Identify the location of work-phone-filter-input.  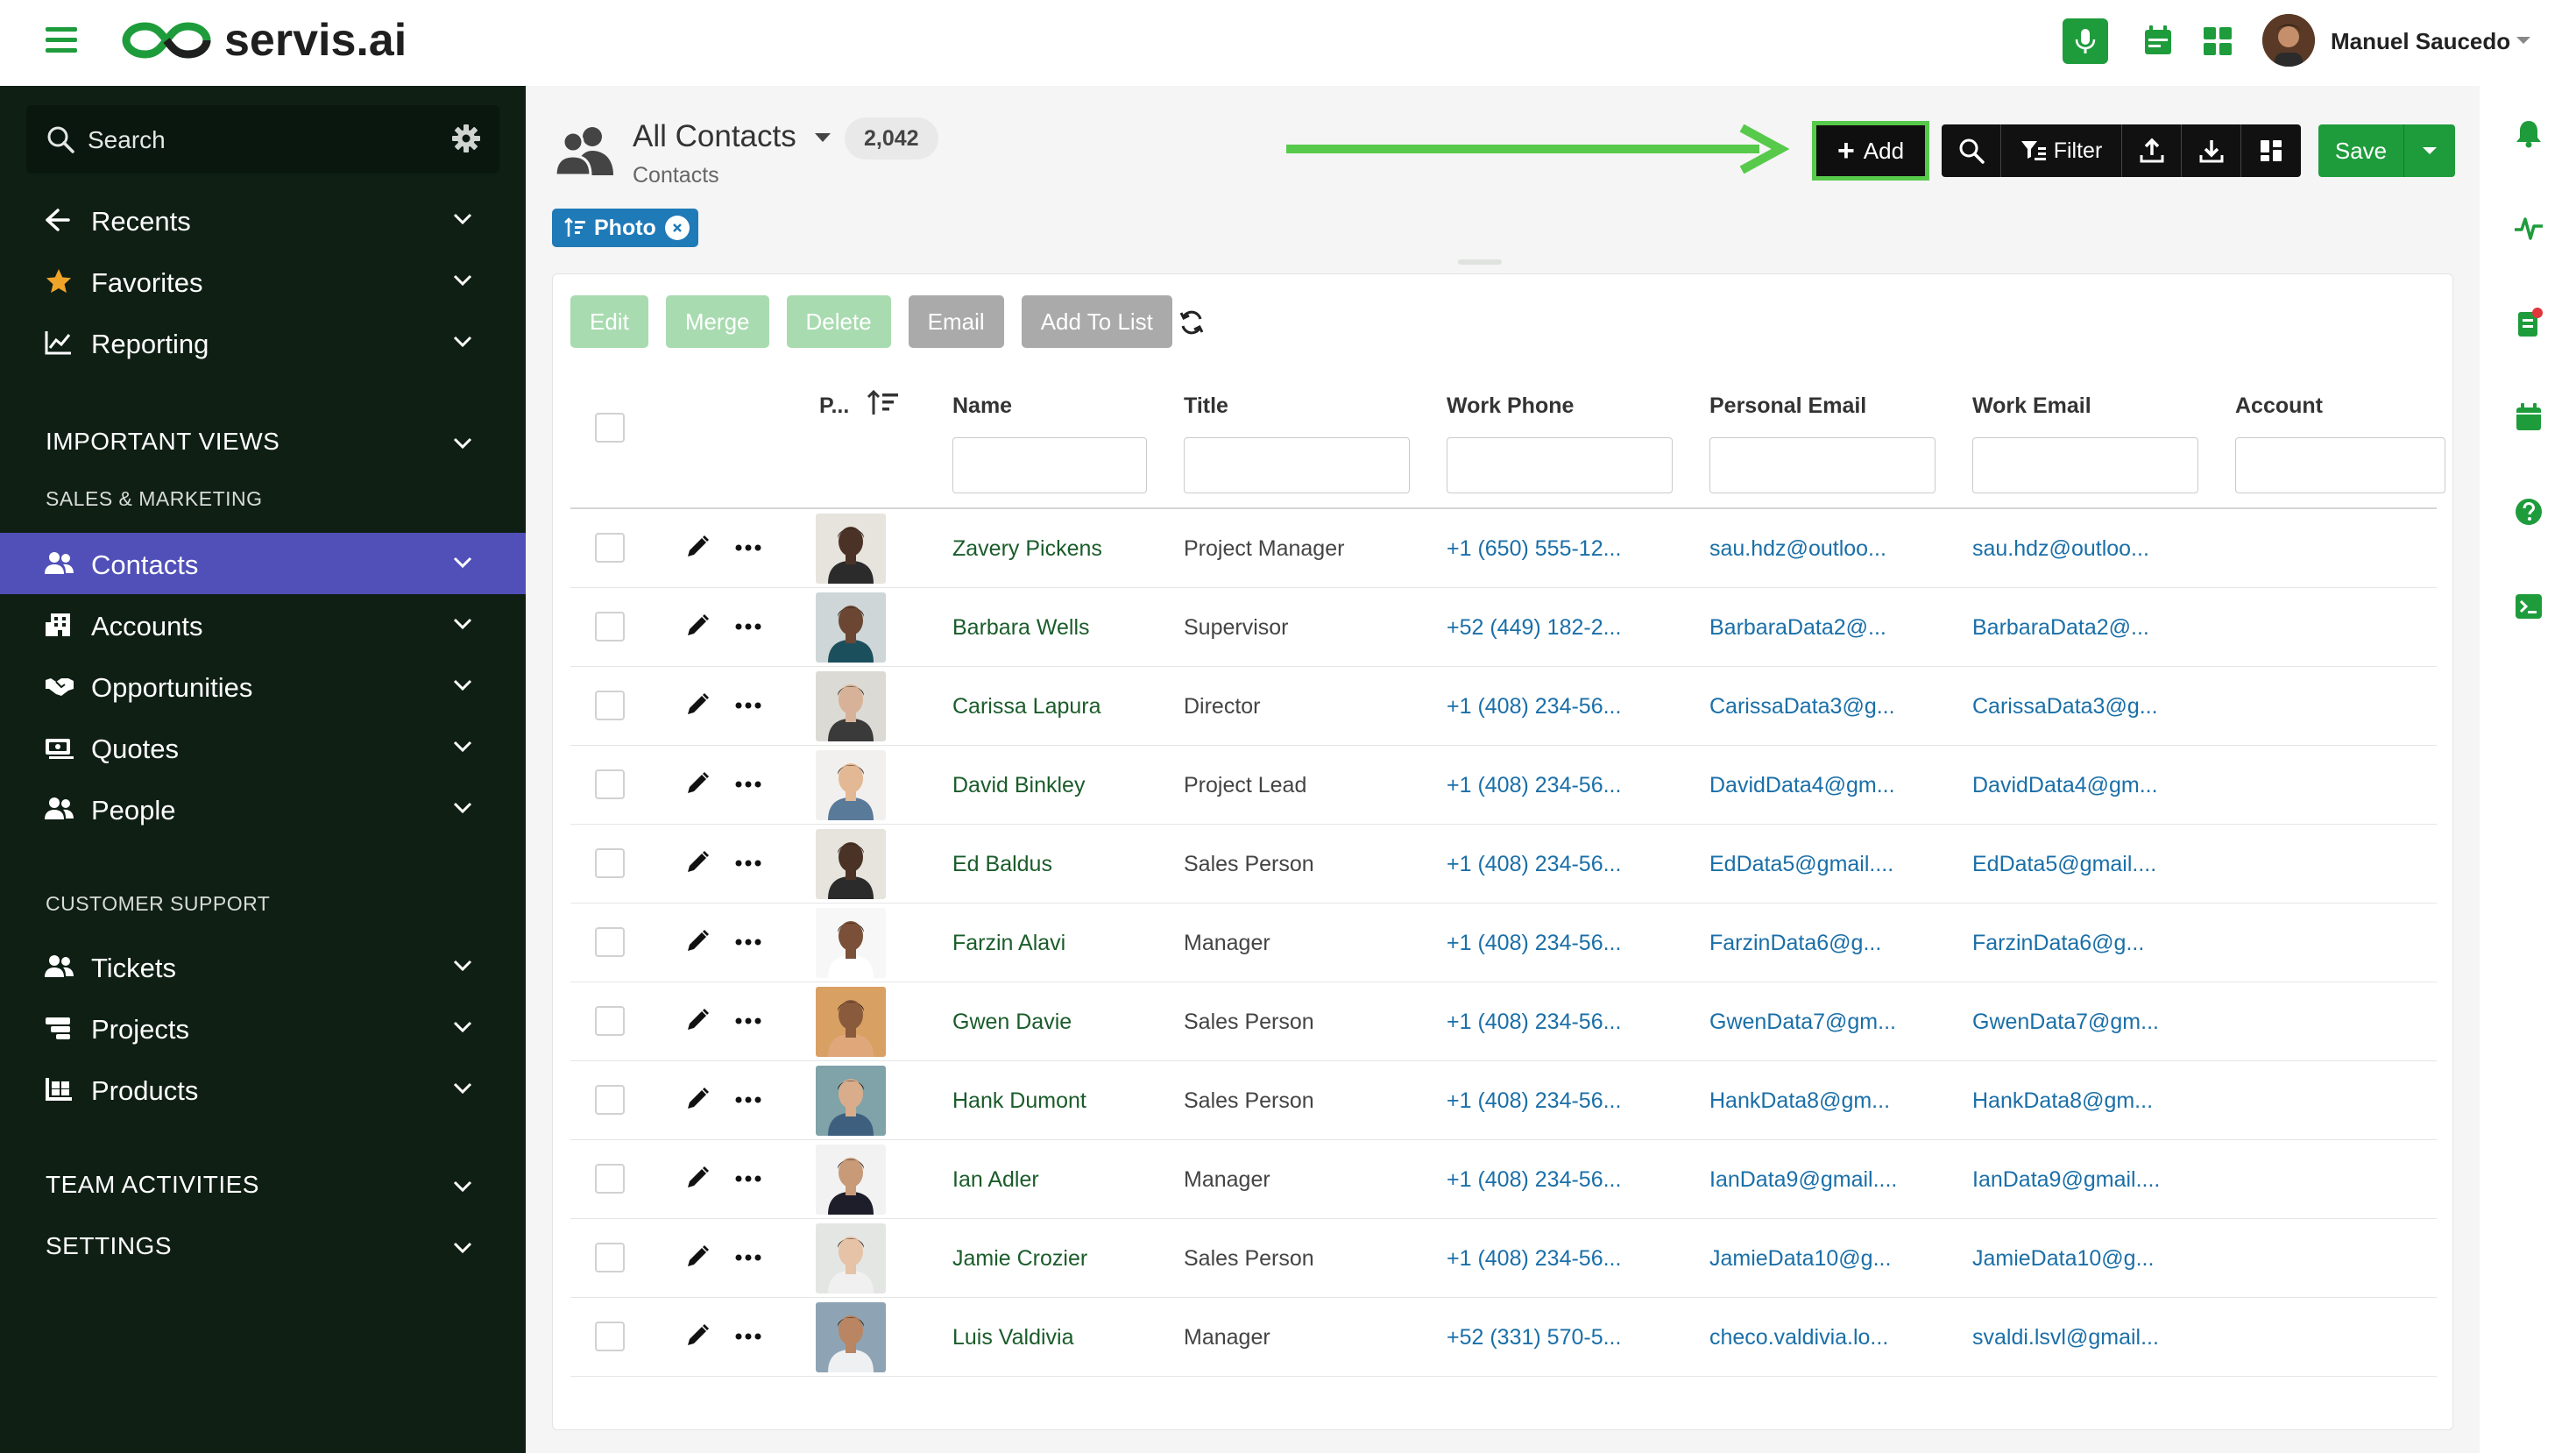
(1560, 465).